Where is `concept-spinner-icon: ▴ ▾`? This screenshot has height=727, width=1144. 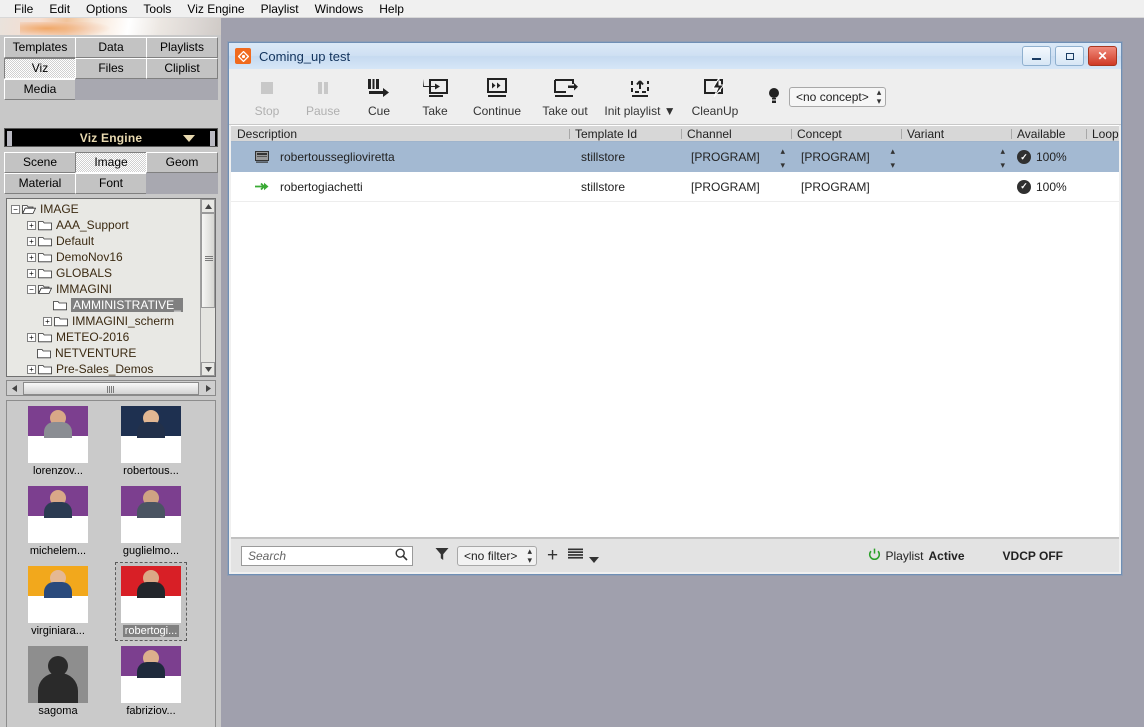 concept-spinner-icon: ▴ ▾ is located at coordinates (875, 97).